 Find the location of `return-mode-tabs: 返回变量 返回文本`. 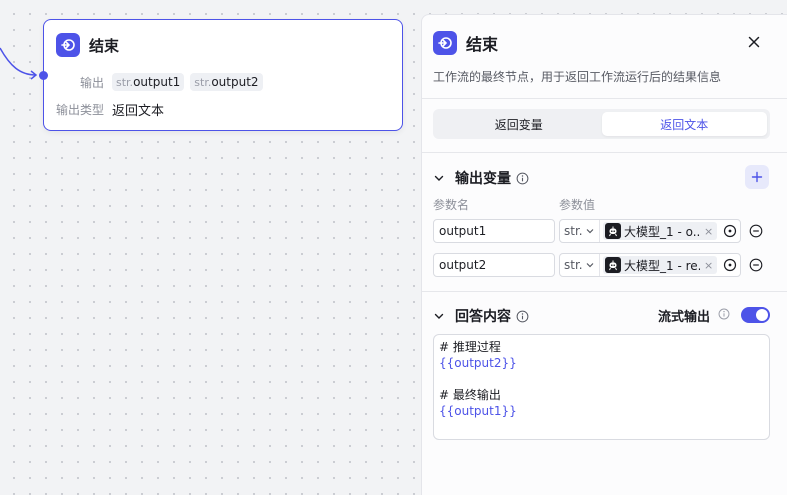

return-mode-tabs: 返回变量 返回文本 is located at coordinates (601, 124).